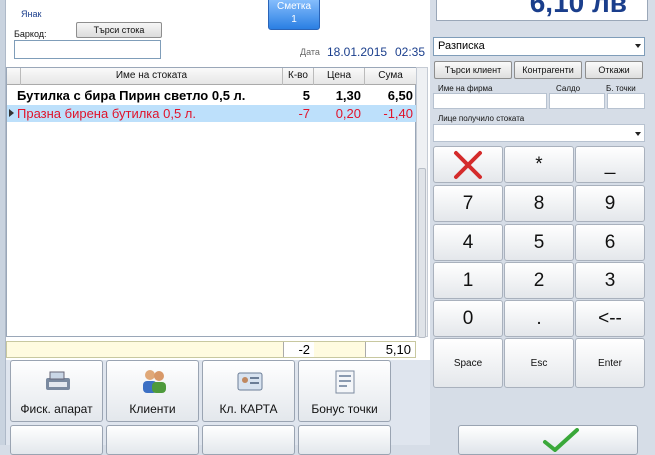  Describe the element at coordinates (626, 101) in the screenshot. I see `points-field` at that location.